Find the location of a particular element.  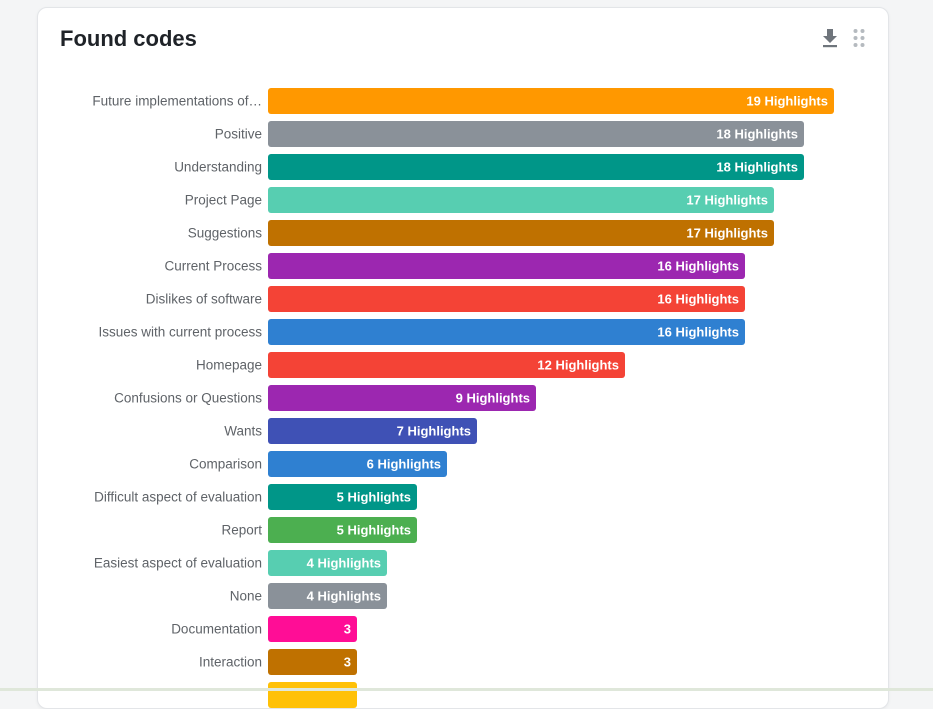

category-label: Comparison is located at coordinates (225, 464).